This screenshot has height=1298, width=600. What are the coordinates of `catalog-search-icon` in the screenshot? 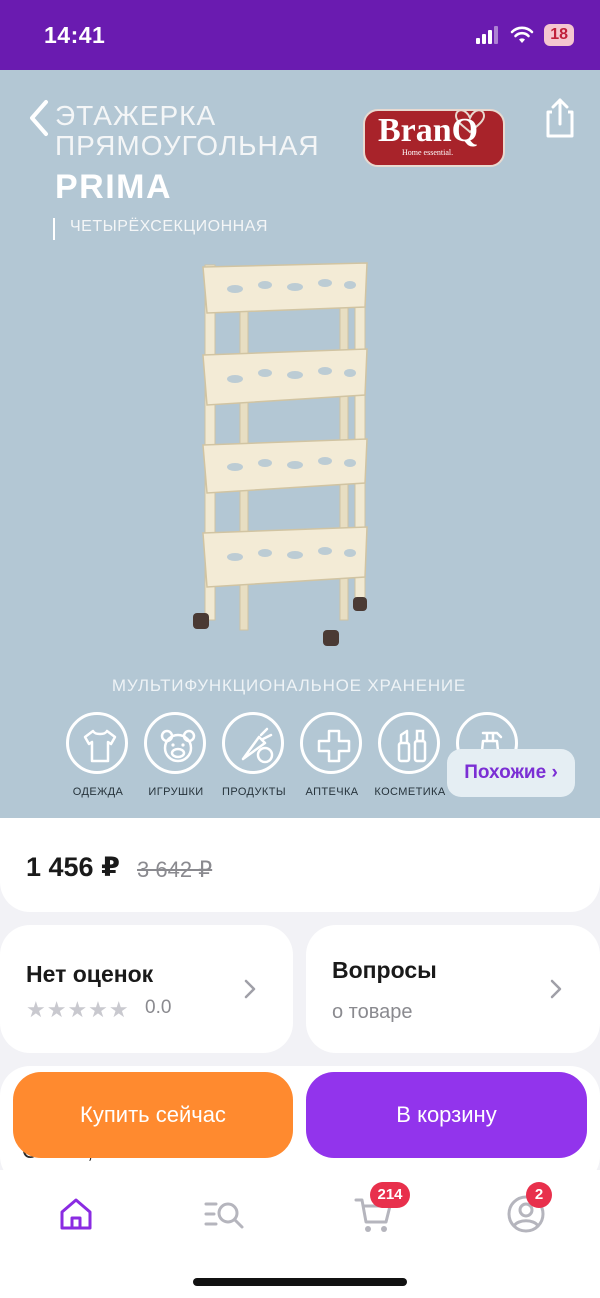 It's located at (224, 1215).